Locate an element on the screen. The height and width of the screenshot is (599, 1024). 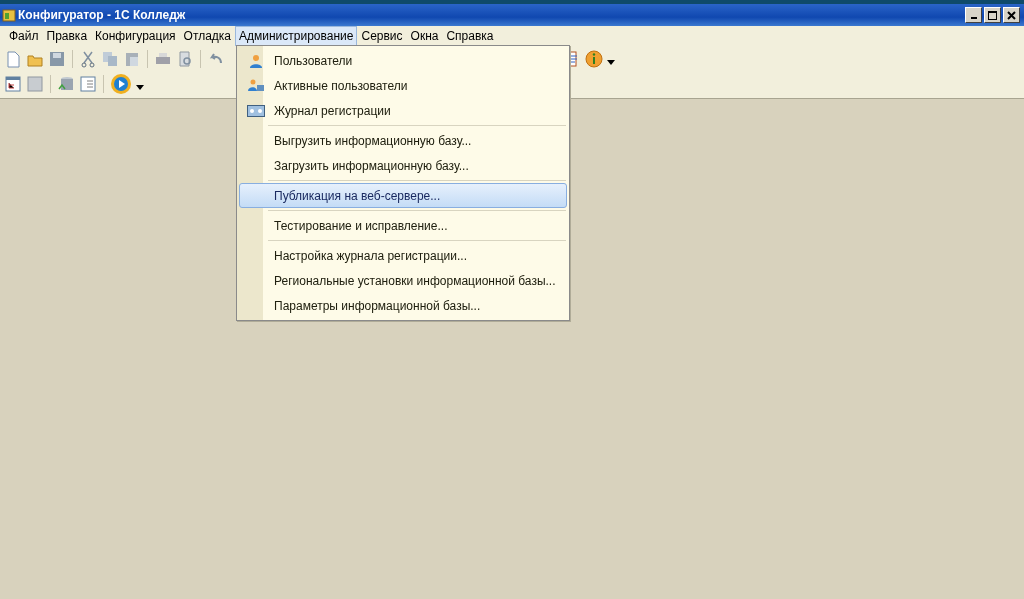
close-icon is located at coordinates (1011, 15).